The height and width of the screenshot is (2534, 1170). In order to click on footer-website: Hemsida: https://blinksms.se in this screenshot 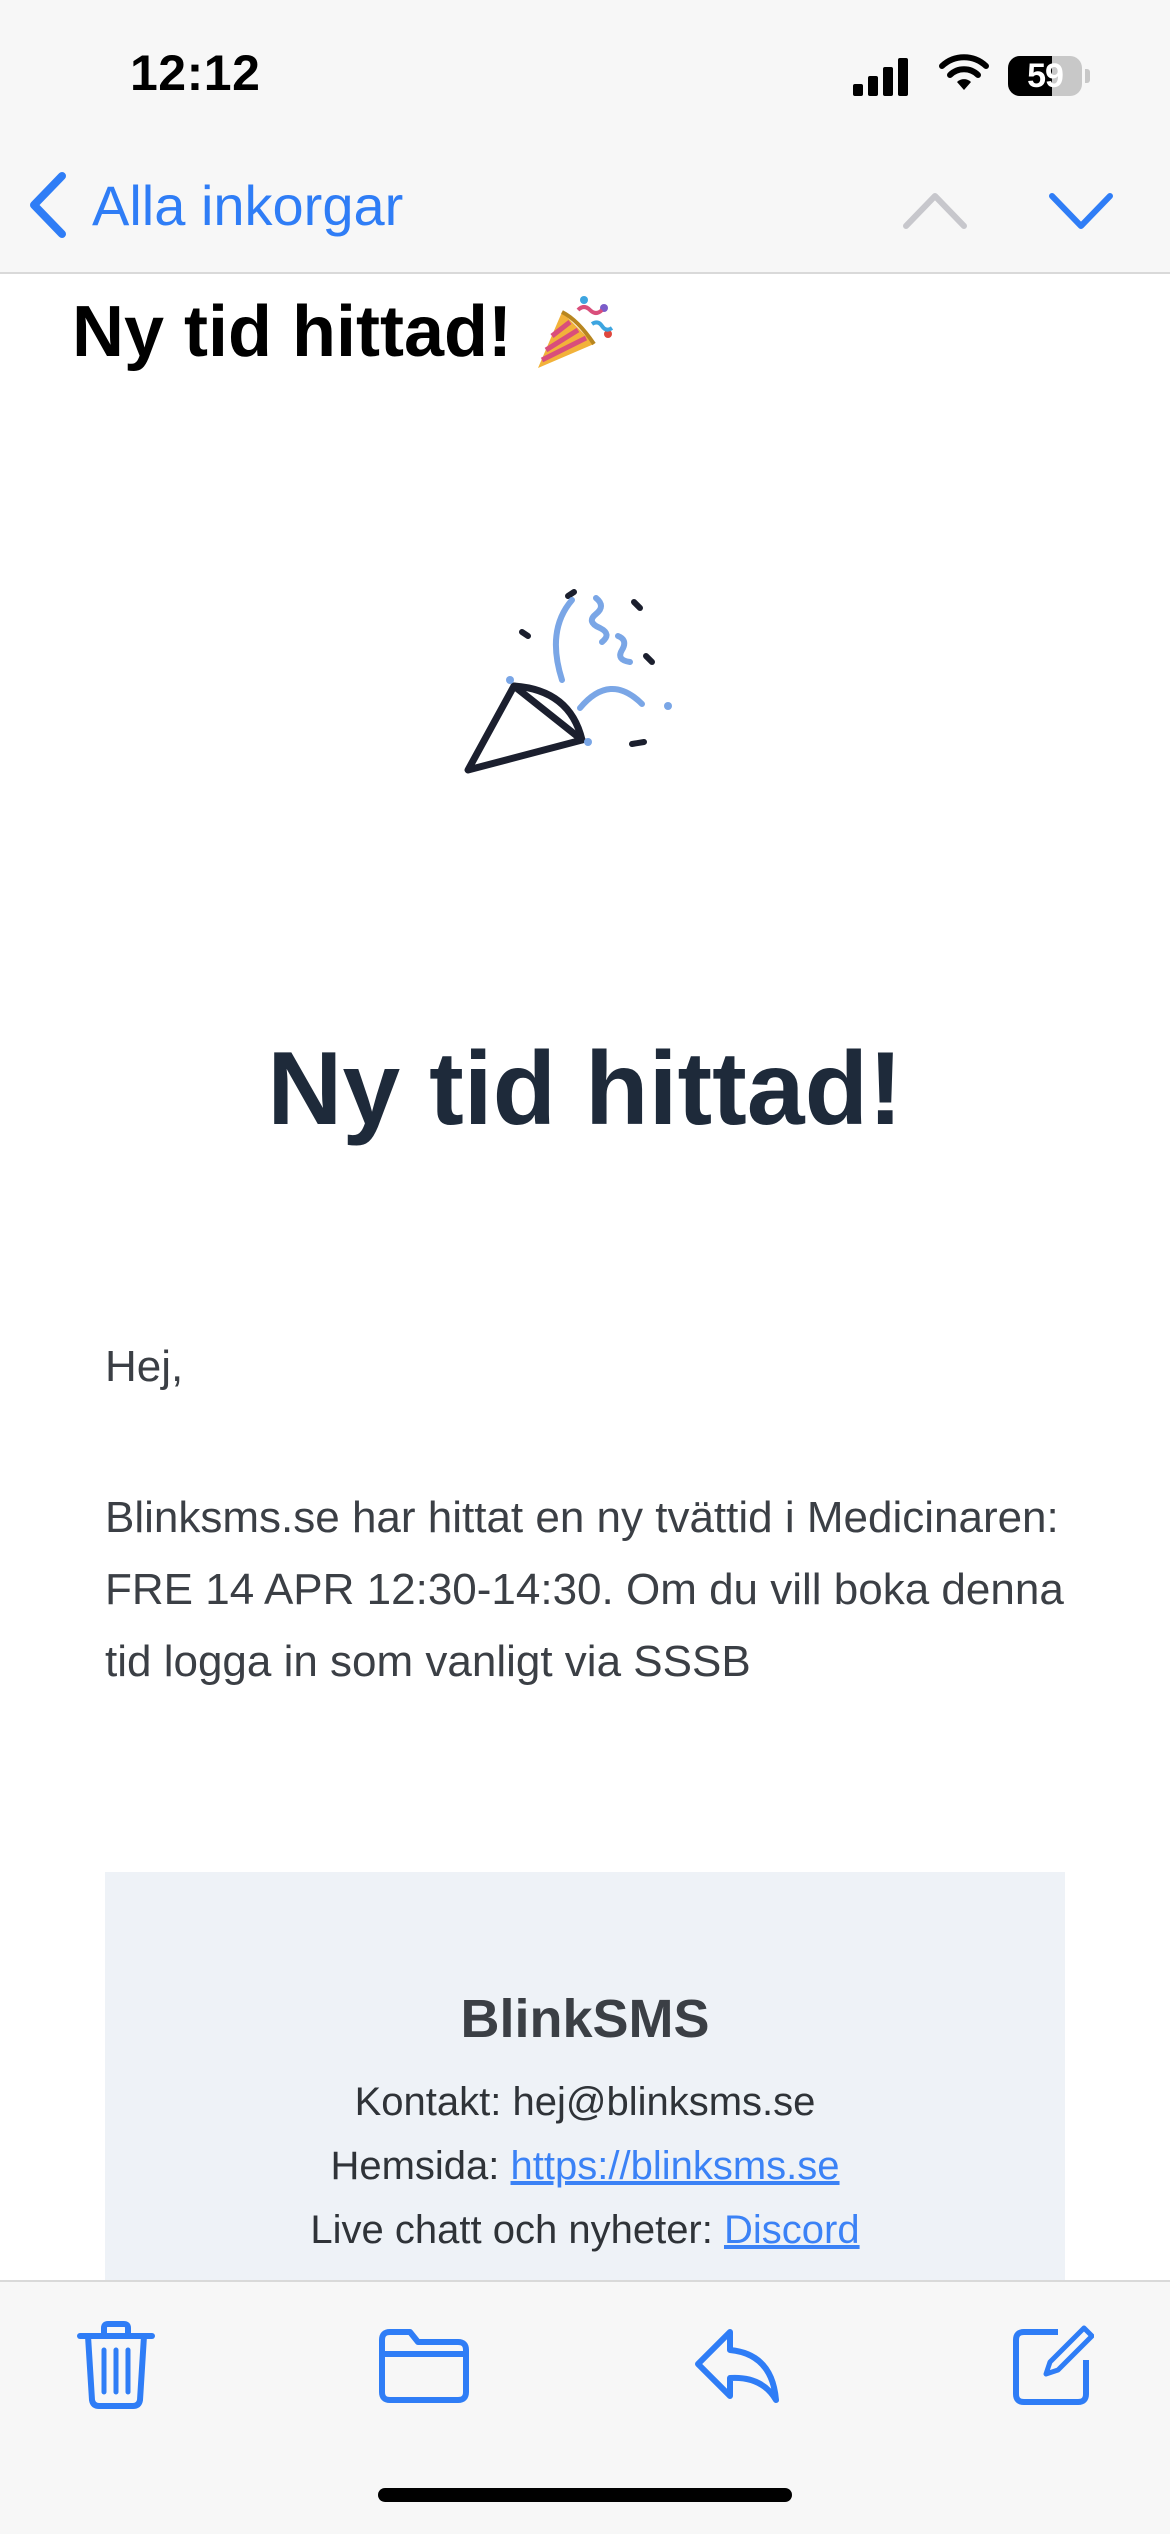, I will do `click(585, 2166)`.